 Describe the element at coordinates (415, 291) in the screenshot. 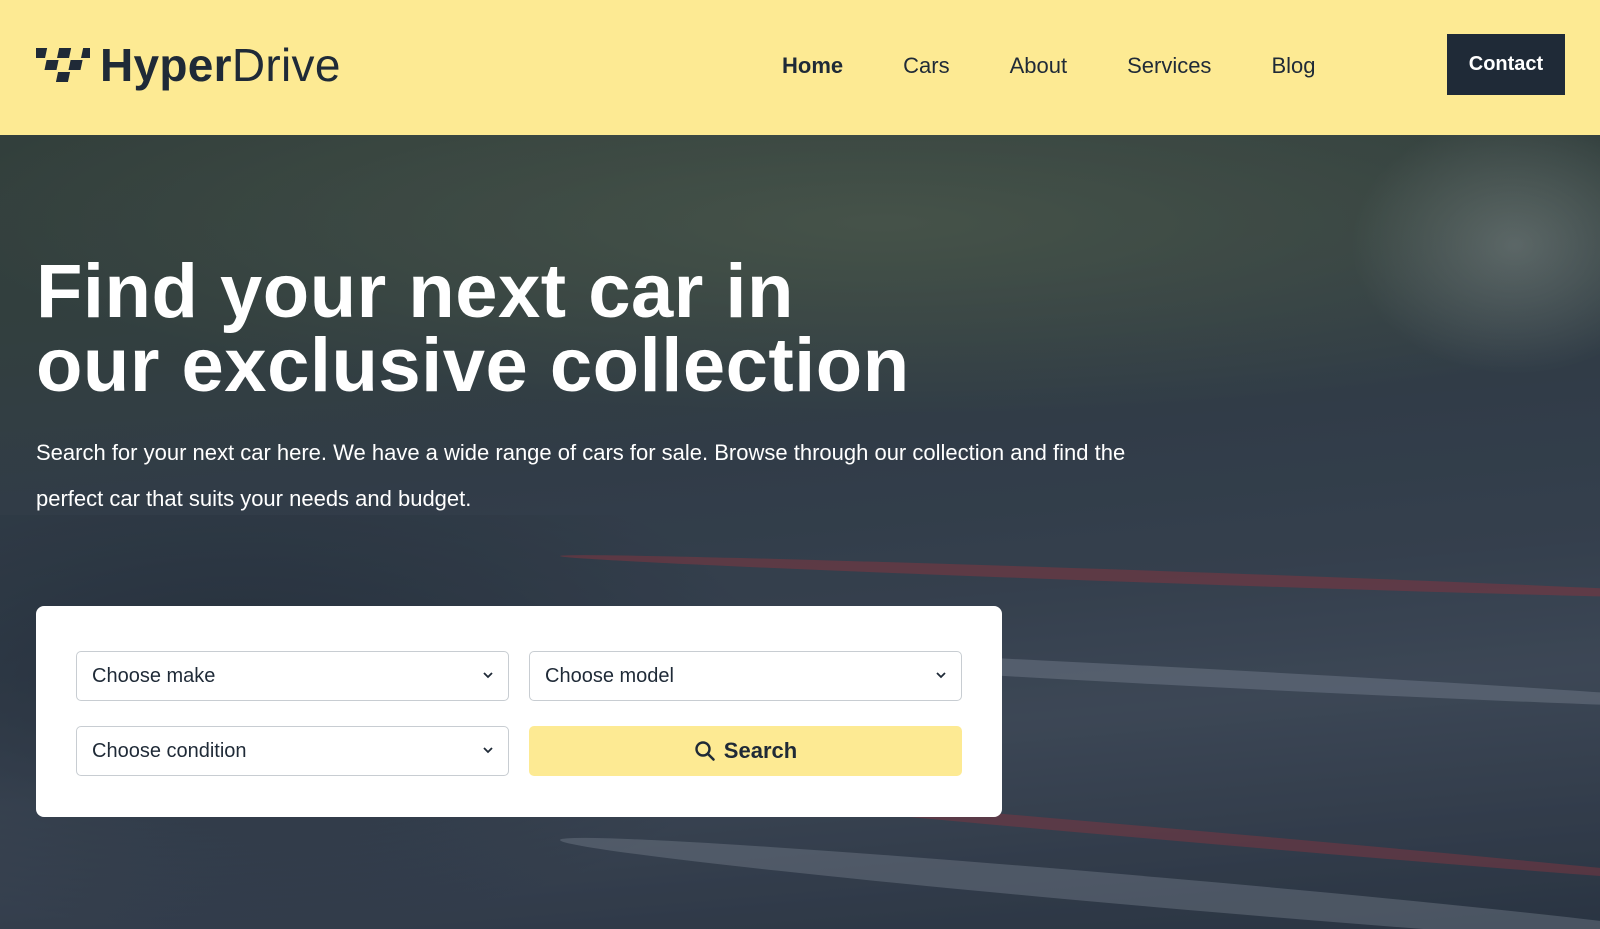

I see `hero-title-line-1: Find your next car in` at that location.